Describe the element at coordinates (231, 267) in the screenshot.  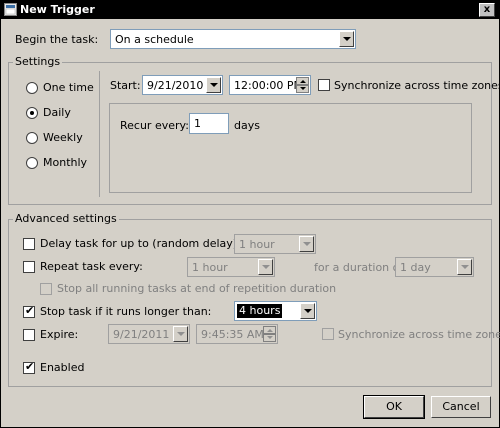
I see `repeat-interval-dropdown: 1 hour` at that location.